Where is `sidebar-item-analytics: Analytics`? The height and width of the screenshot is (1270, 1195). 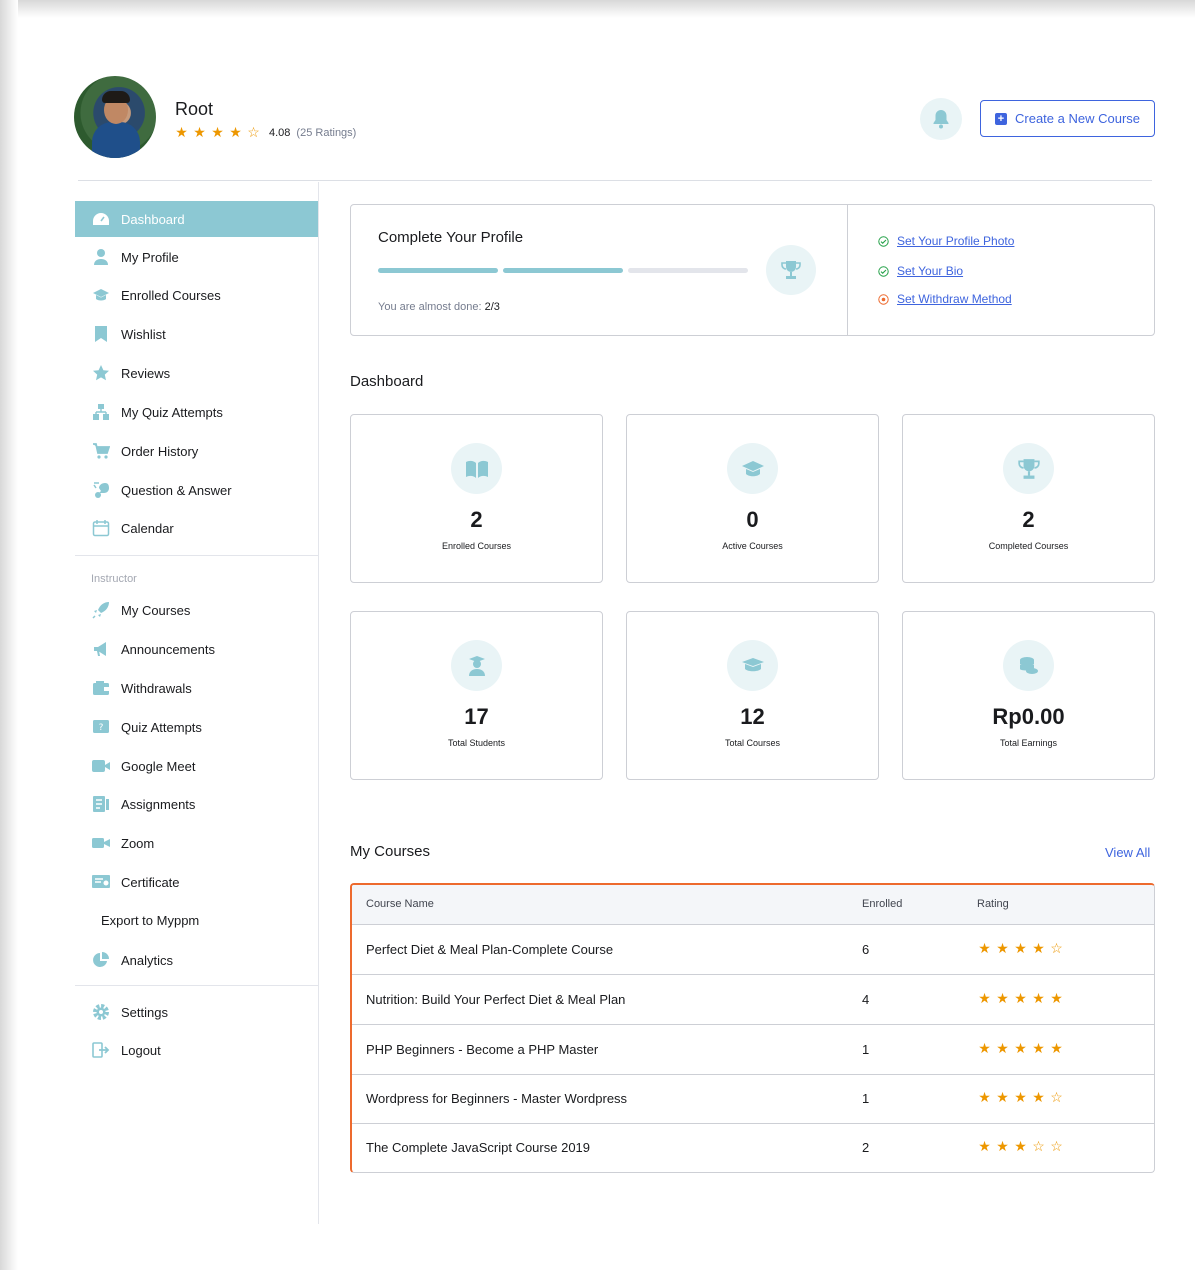
sidebar-item-analytics: Analytics is located at coordinates (196, 960).